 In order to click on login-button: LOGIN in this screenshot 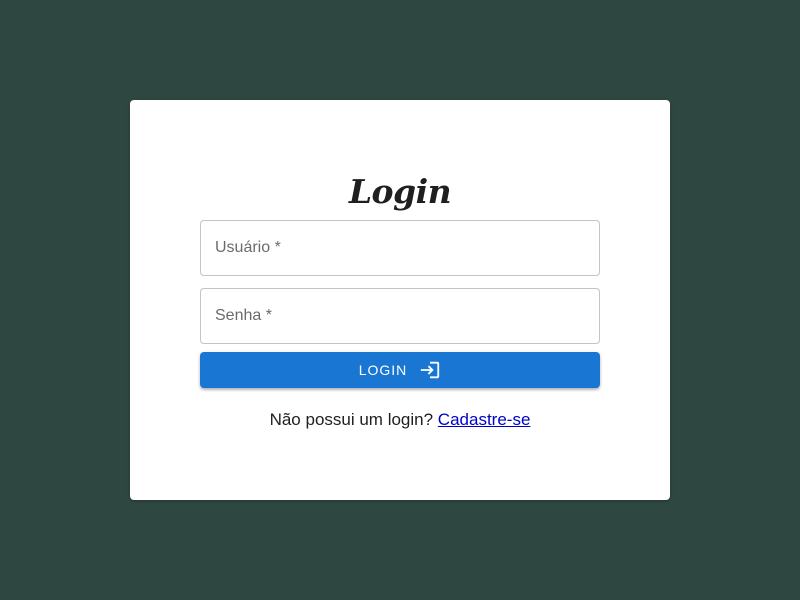, I will do `click(400, 370)`.